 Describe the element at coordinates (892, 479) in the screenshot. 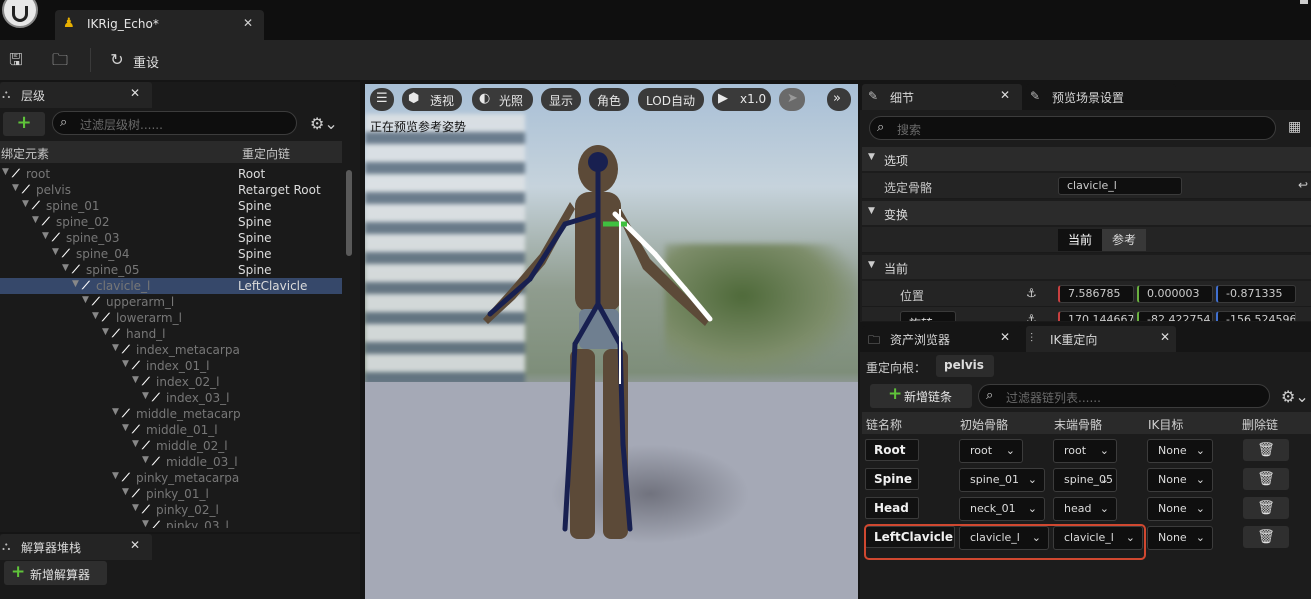

I see `chain-name-field: Spine` at that location.